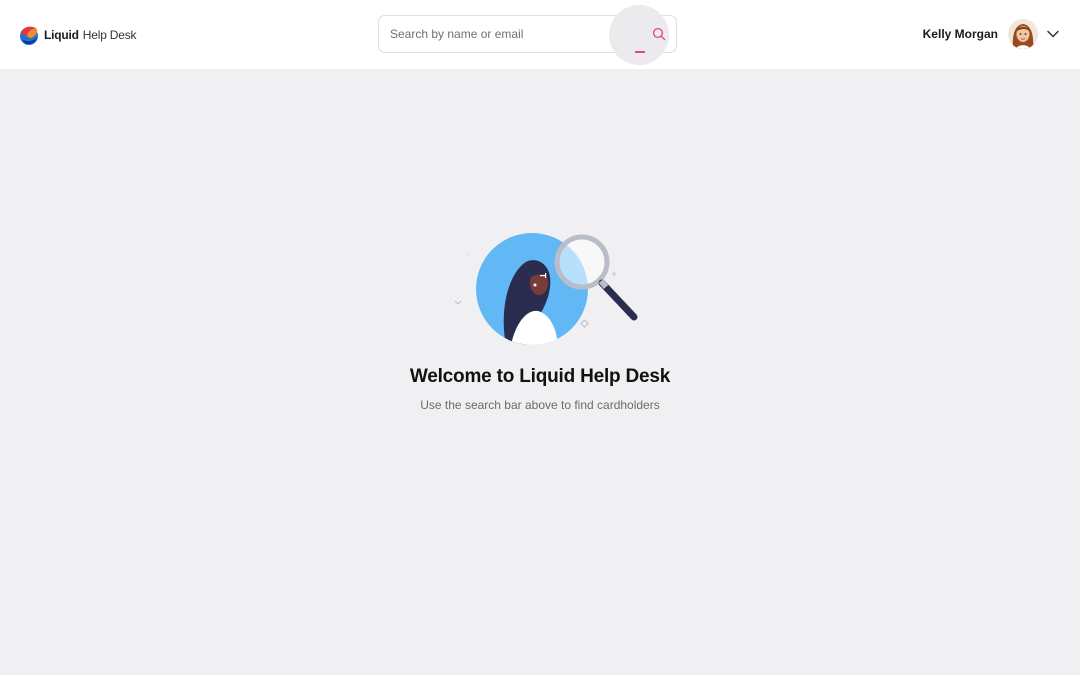  What do you see at coordinates (618, 300) in the screenshot?
I see `magnifier-handle` at bounding box center [618, 300].